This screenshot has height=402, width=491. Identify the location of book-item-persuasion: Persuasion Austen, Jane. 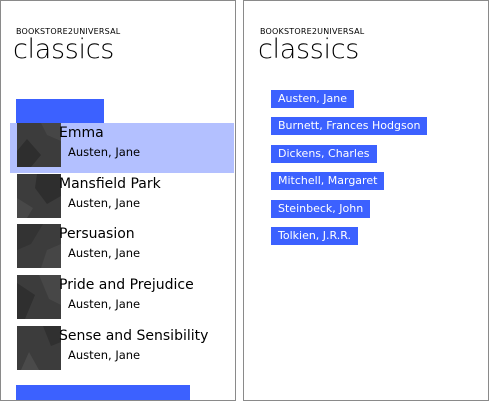
(124, 246).